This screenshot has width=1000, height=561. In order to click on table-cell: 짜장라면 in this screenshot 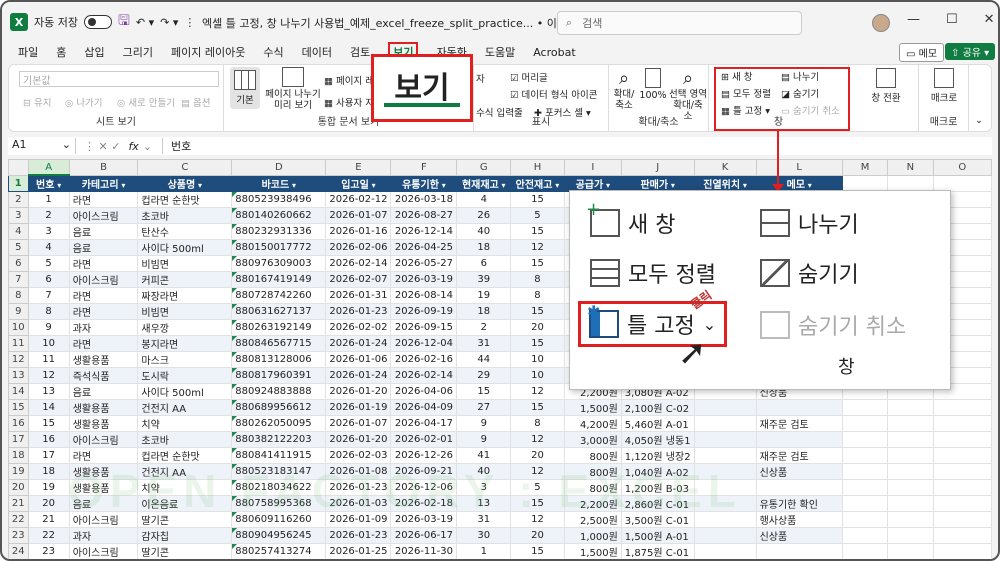, I will do `click(185, 295)`.